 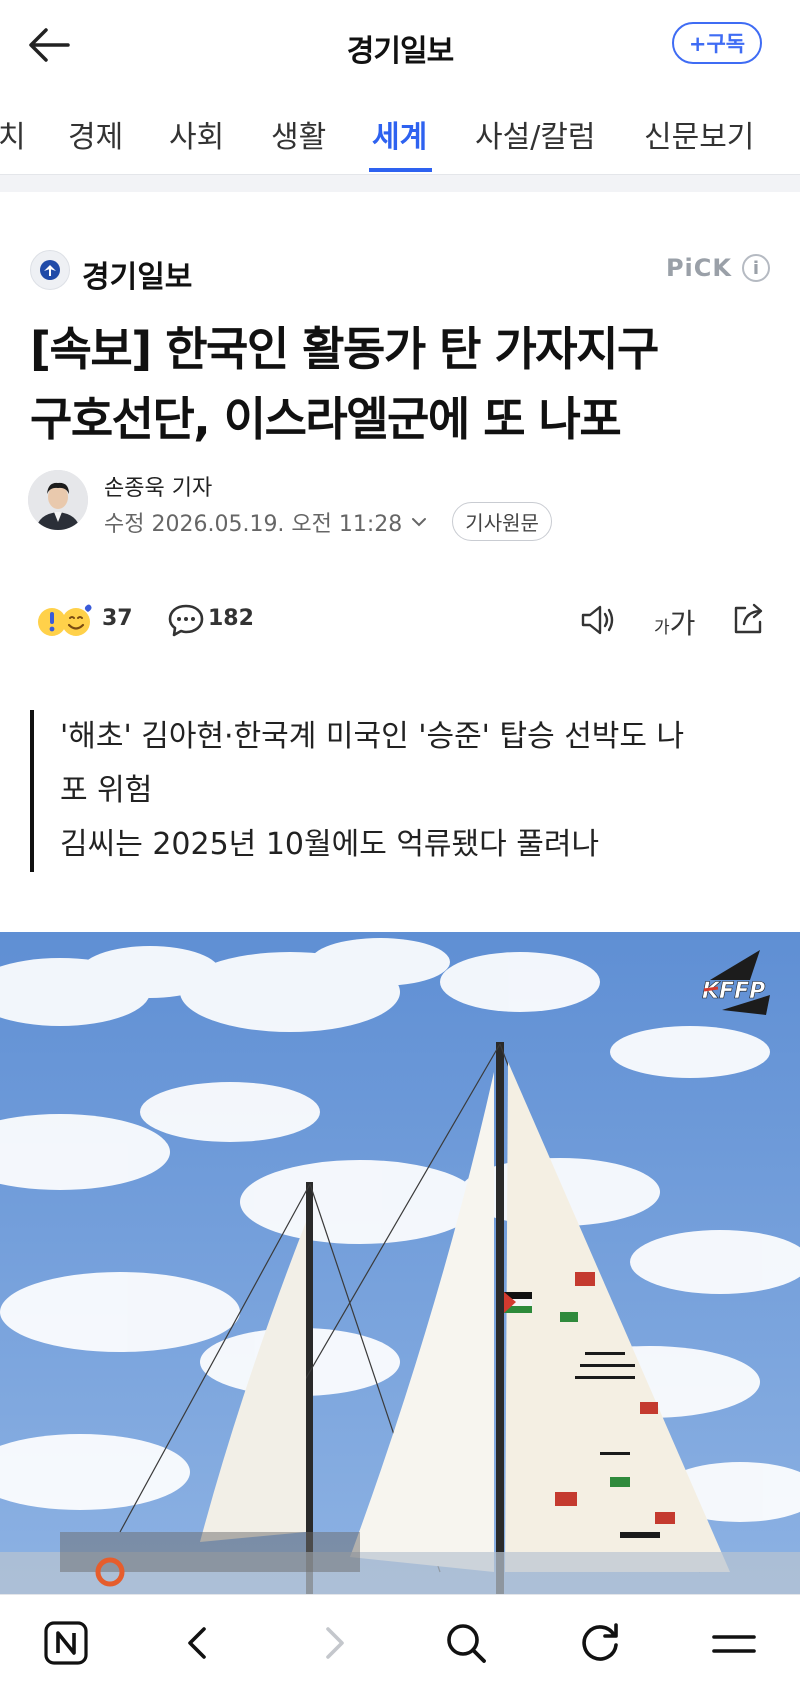 What do you see at coordinates (330, 844) in the screenshot?
I see `summary-line-3: 김씨는 2025년 10월에도 억류됐다 풀려나` at bounding box center [330, 844].